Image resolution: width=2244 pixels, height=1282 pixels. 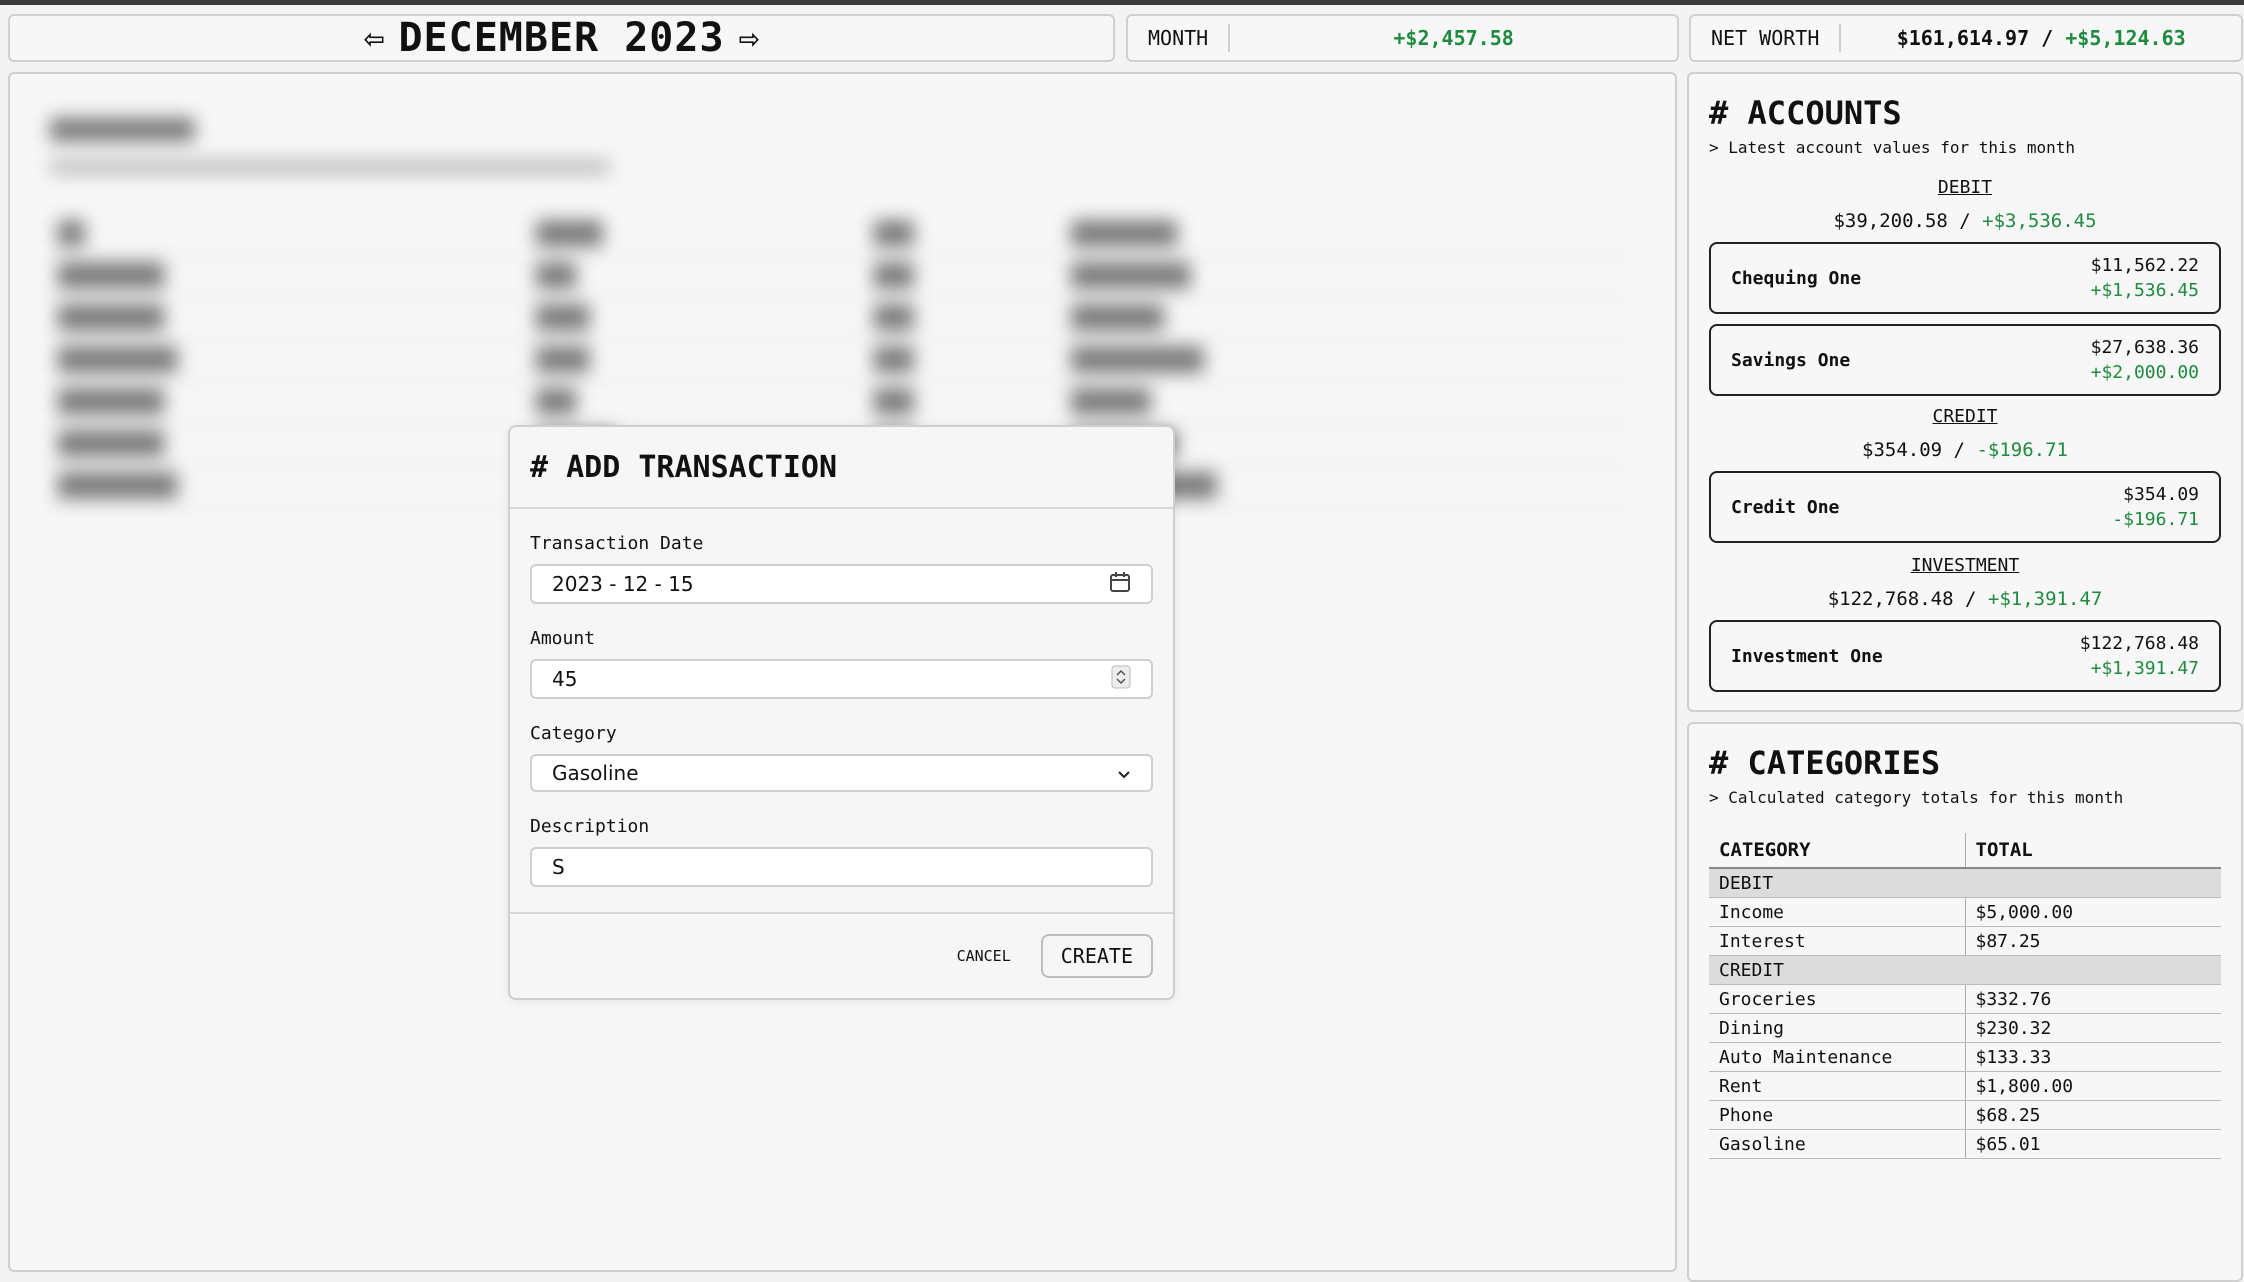 I want to click on account-group-investment-label: INVESTMENT, so click(x=1965, y=565).